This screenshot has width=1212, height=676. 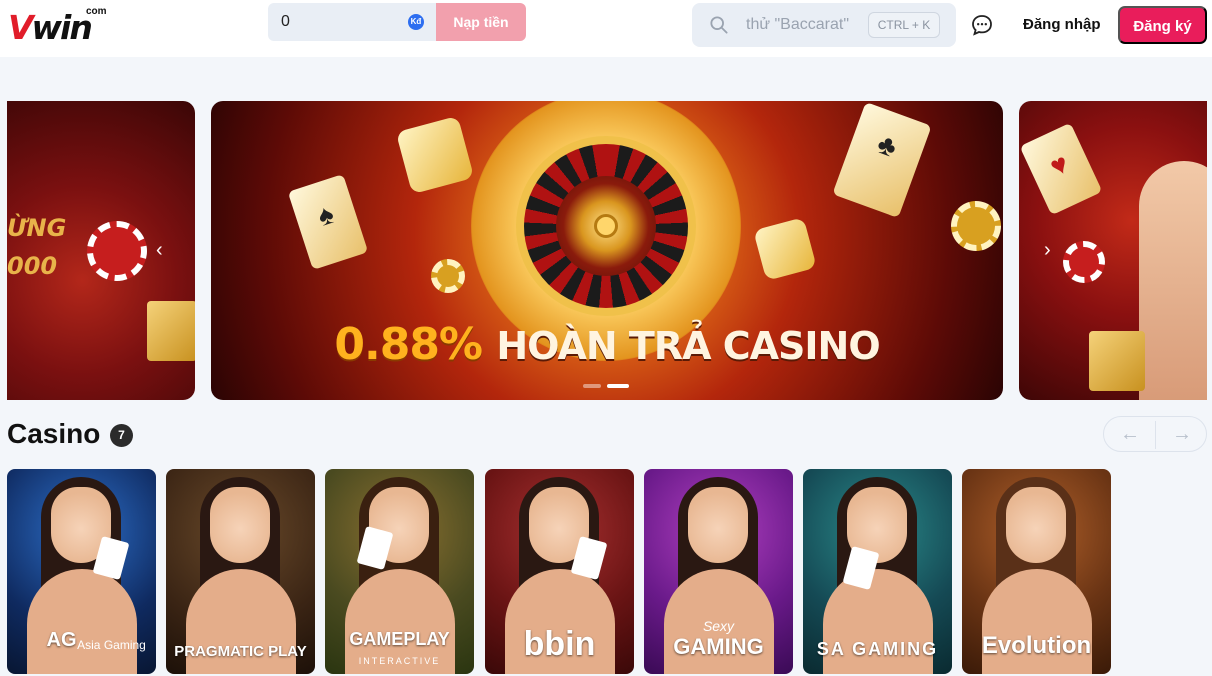 I want to click on club-icon: ♣, so click(x=887, y=145).